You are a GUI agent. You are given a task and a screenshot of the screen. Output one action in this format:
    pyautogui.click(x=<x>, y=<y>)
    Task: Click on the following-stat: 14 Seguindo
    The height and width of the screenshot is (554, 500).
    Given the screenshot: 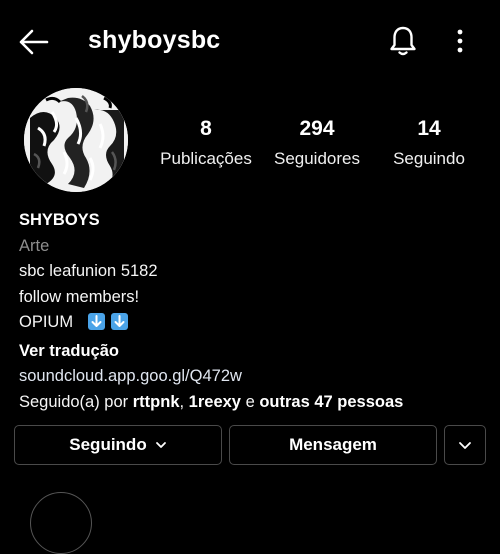 What is the action you would take?
    pyautogui.click(x=429, y=143)
    